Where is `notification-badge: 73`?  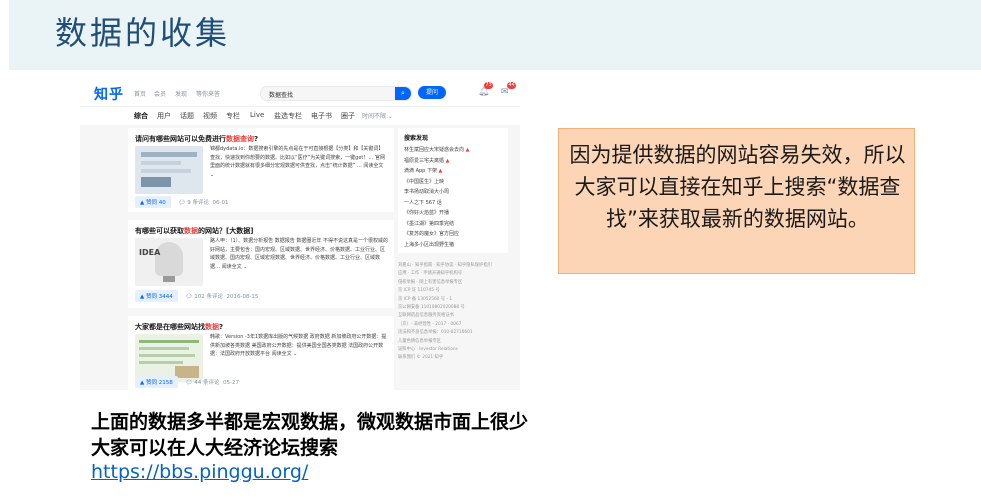 notification-badge: 73 is located at coordinates (488, 85).